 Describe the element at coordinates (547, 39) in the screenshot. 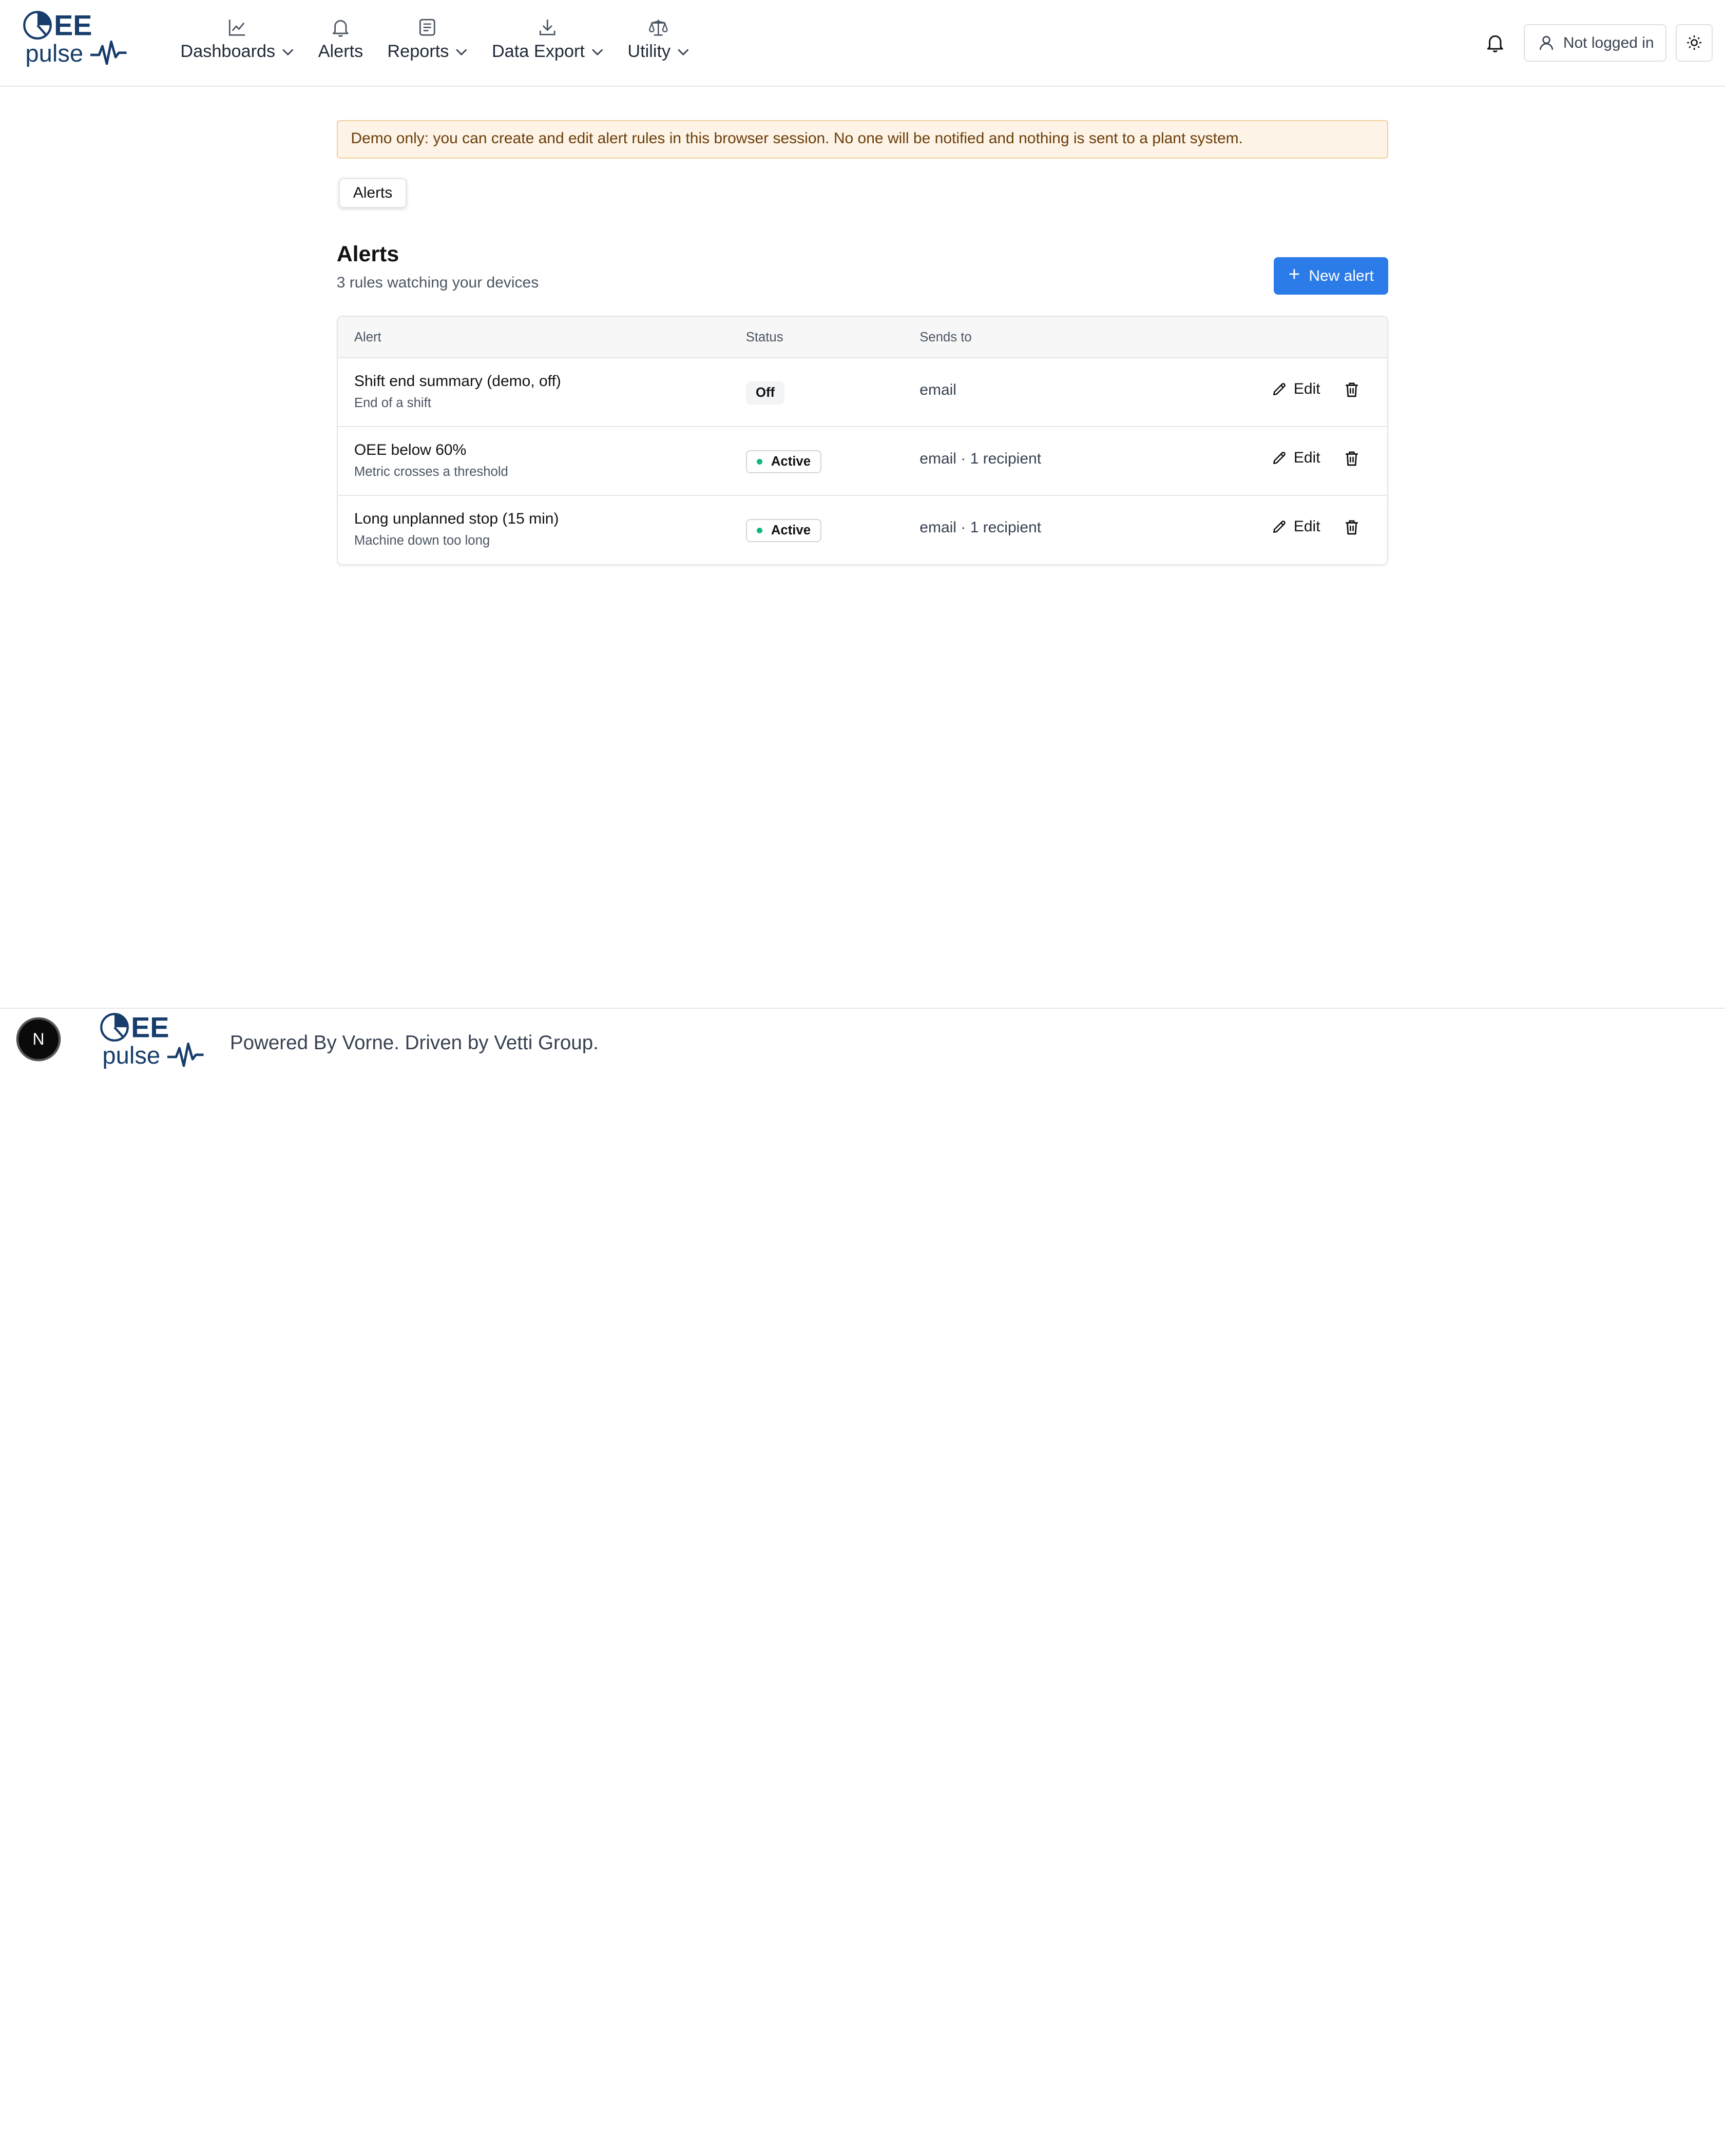

I see `nav-data-export: Data Export` at that location.